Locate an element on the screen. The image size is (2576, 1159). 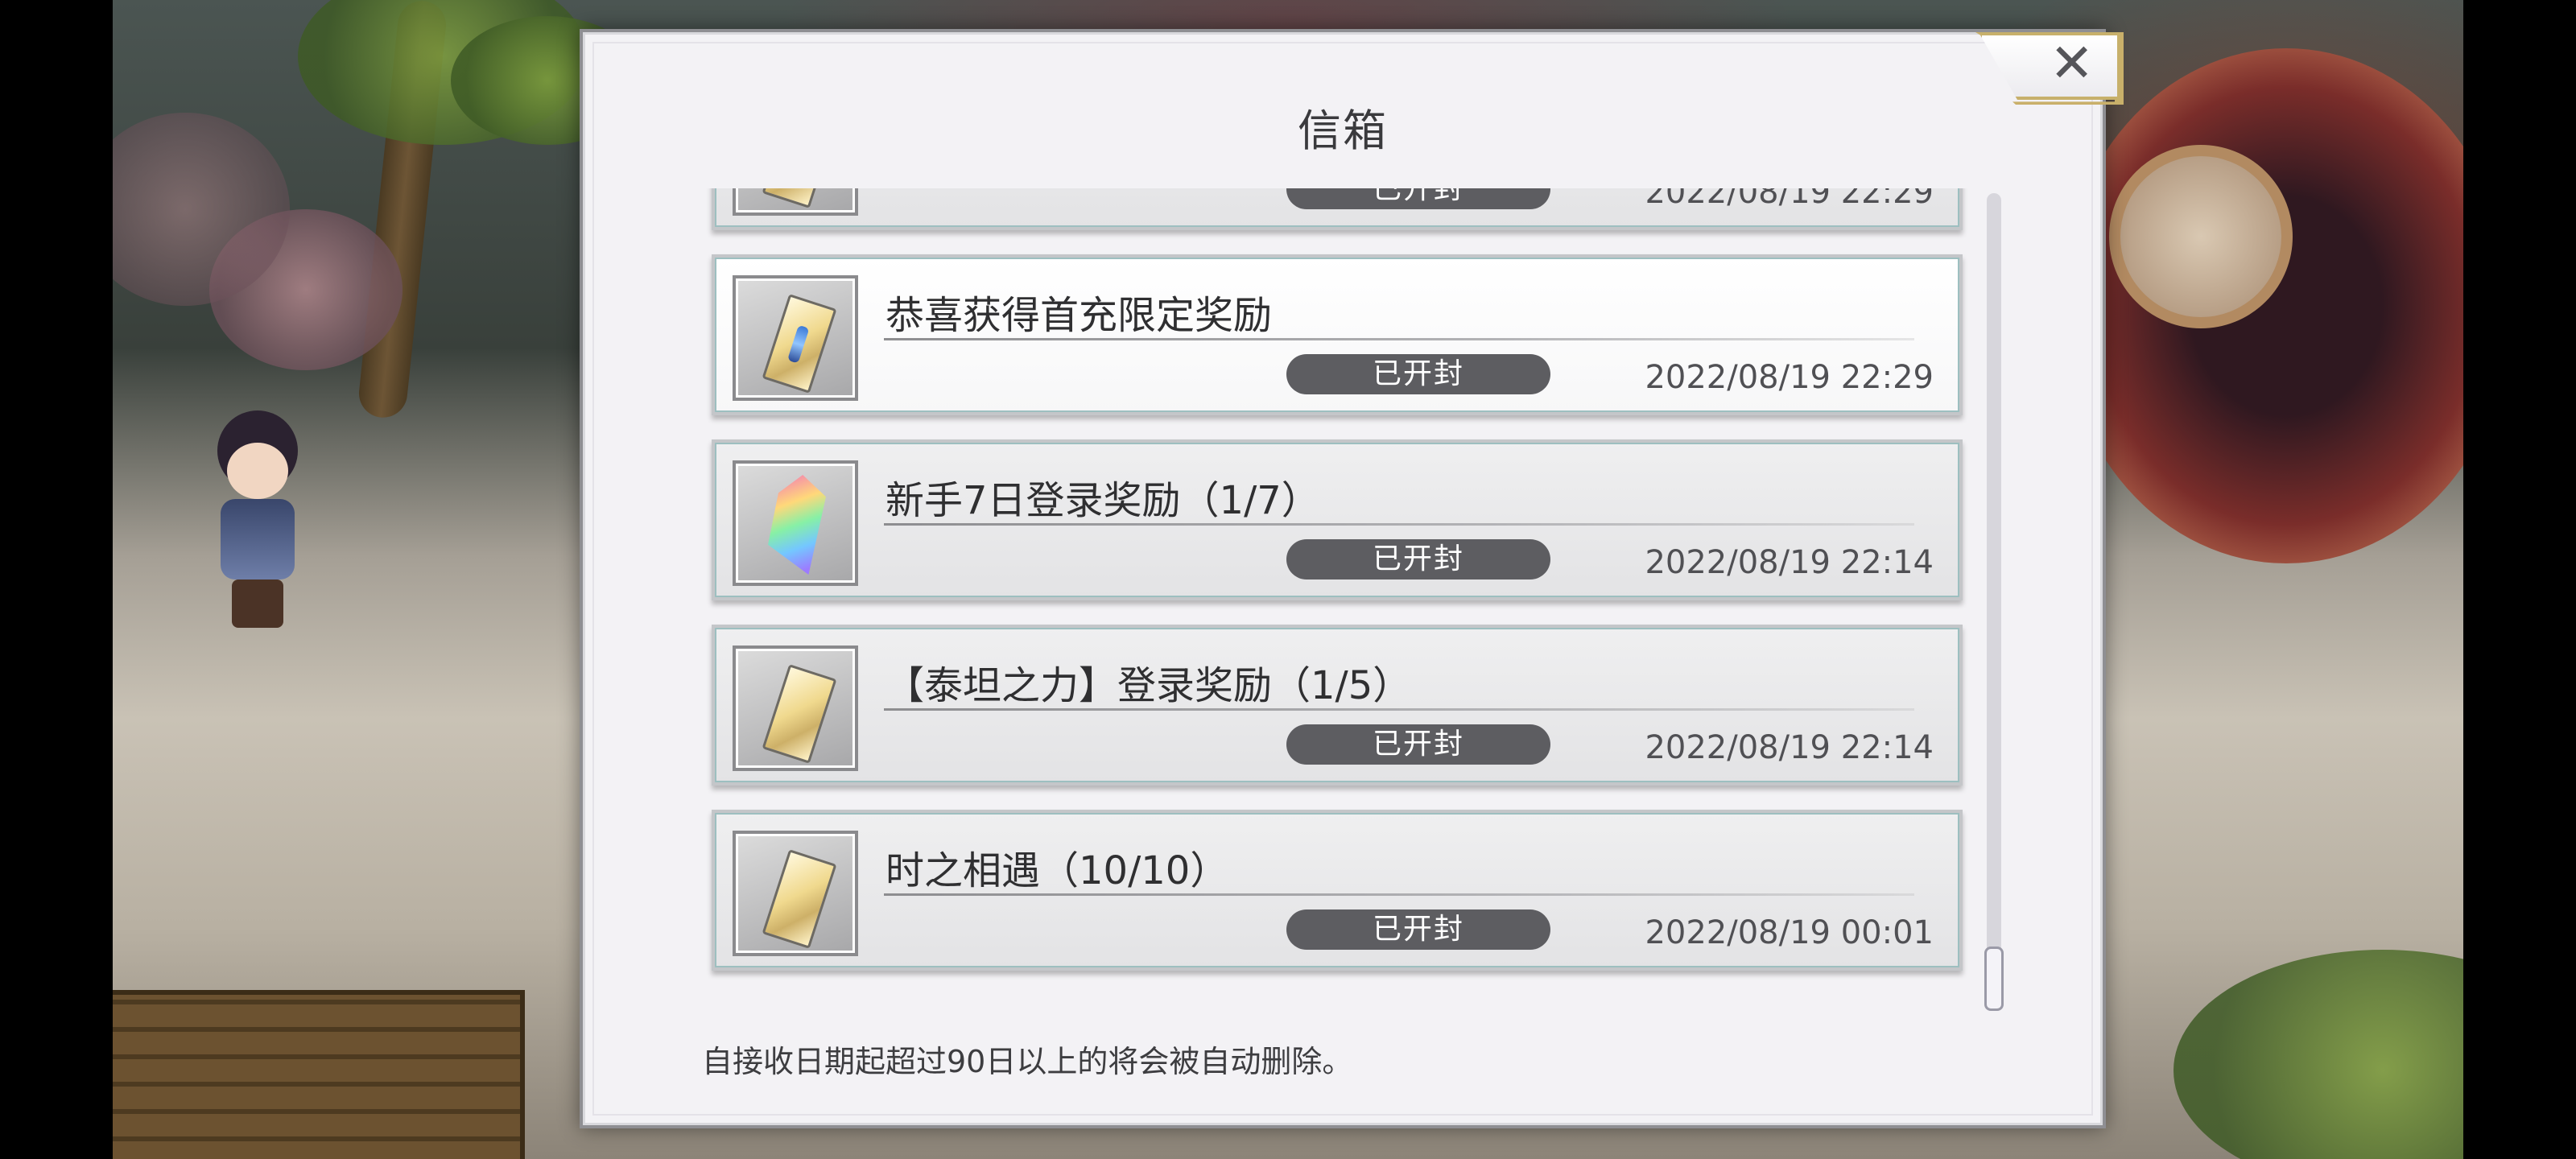
auto-delete-notice: 自接收日期起超过90日以上的将会被自动删除。 is located at coordinates (1027, 1061).